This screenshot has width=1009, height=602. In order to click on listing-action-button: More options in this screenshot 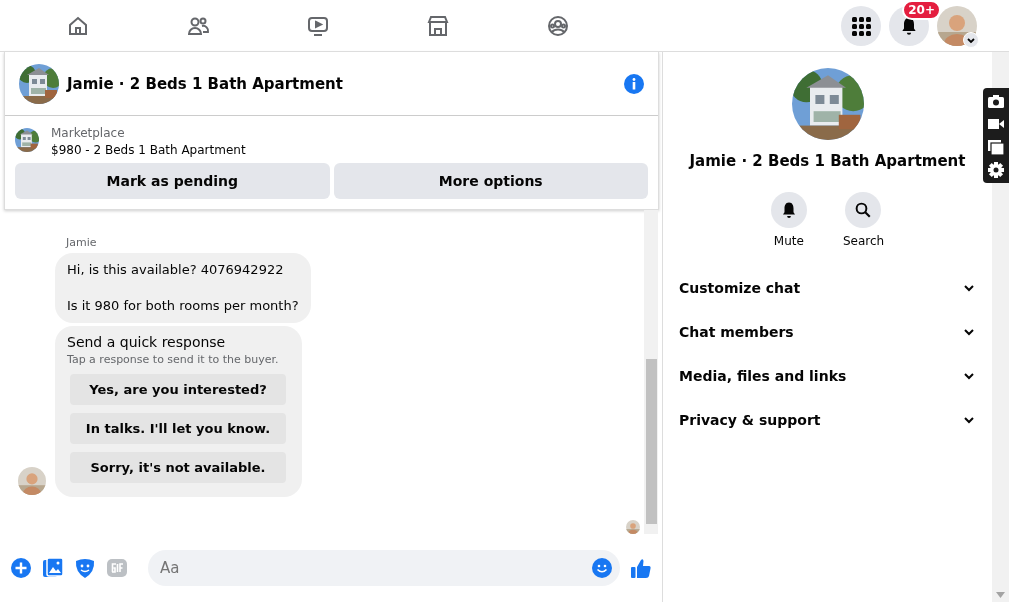, I will do `click(490, 181)`.